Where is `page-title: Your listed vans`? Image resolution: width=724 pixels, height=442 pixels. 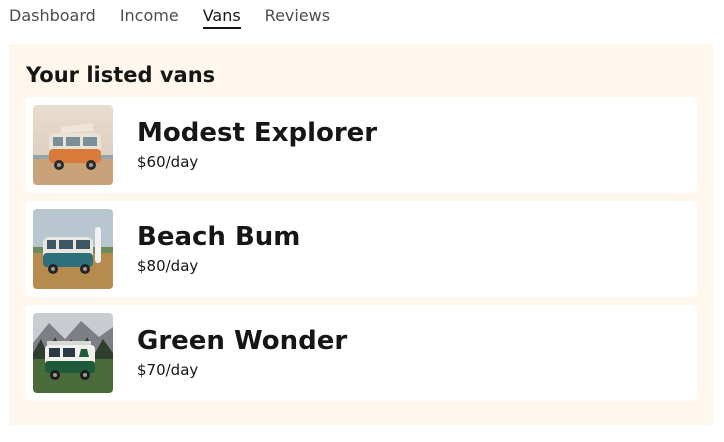
page-title: Your listed vans is located at coordinates (121, 75).